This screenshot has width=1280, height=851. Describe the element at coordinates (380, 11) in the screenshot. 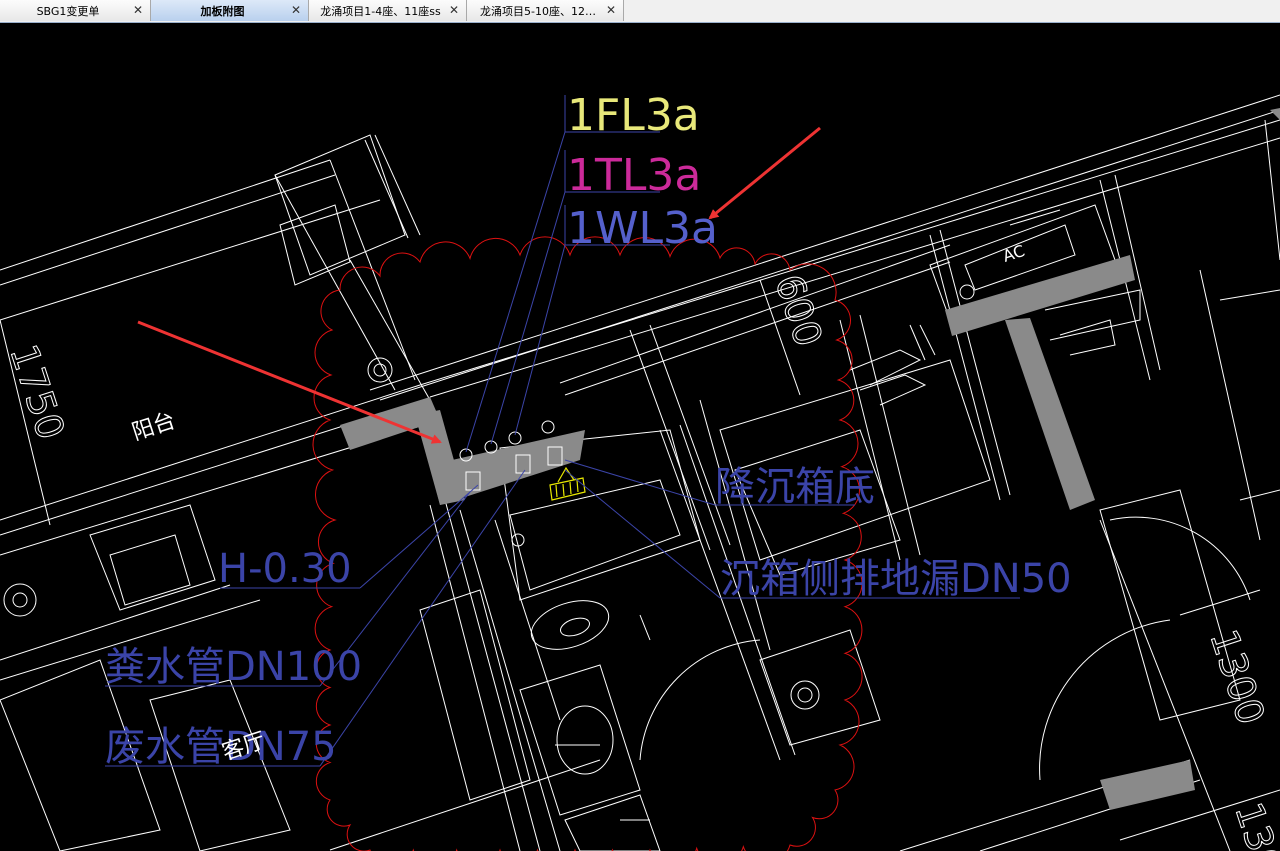

I see `tab-label: 龙涌项目1-4座、11座ss` at that location.